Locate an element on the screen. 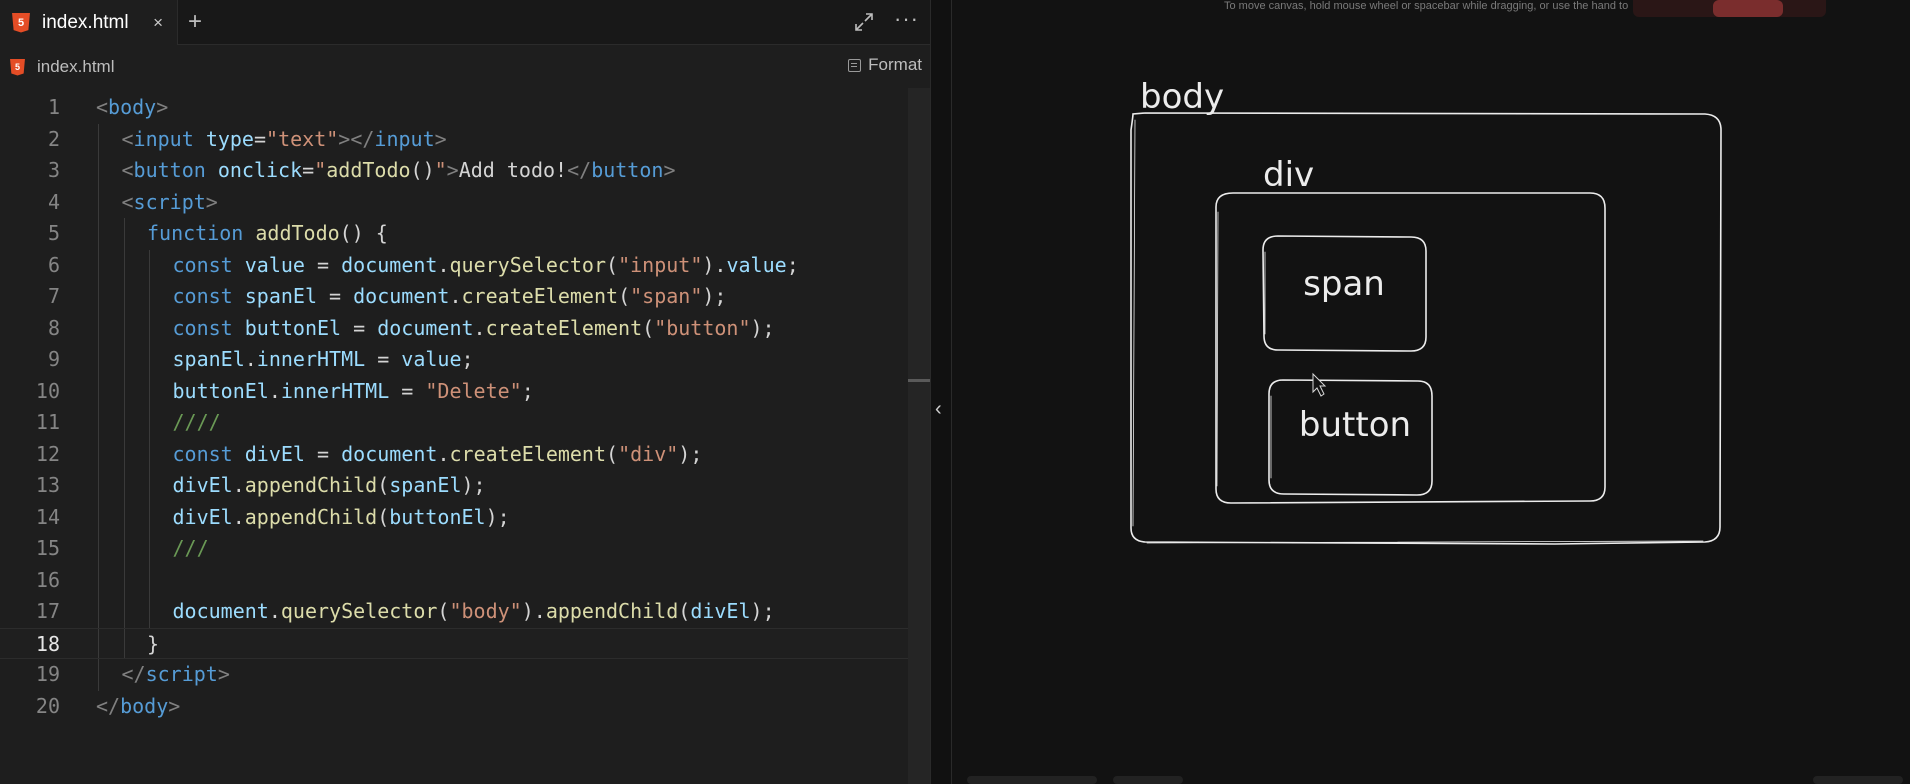 Image resolution: width=1910 pixels, height=784 pixels. chevron-left-icon: ‹ is located at coordinates (938, 409).